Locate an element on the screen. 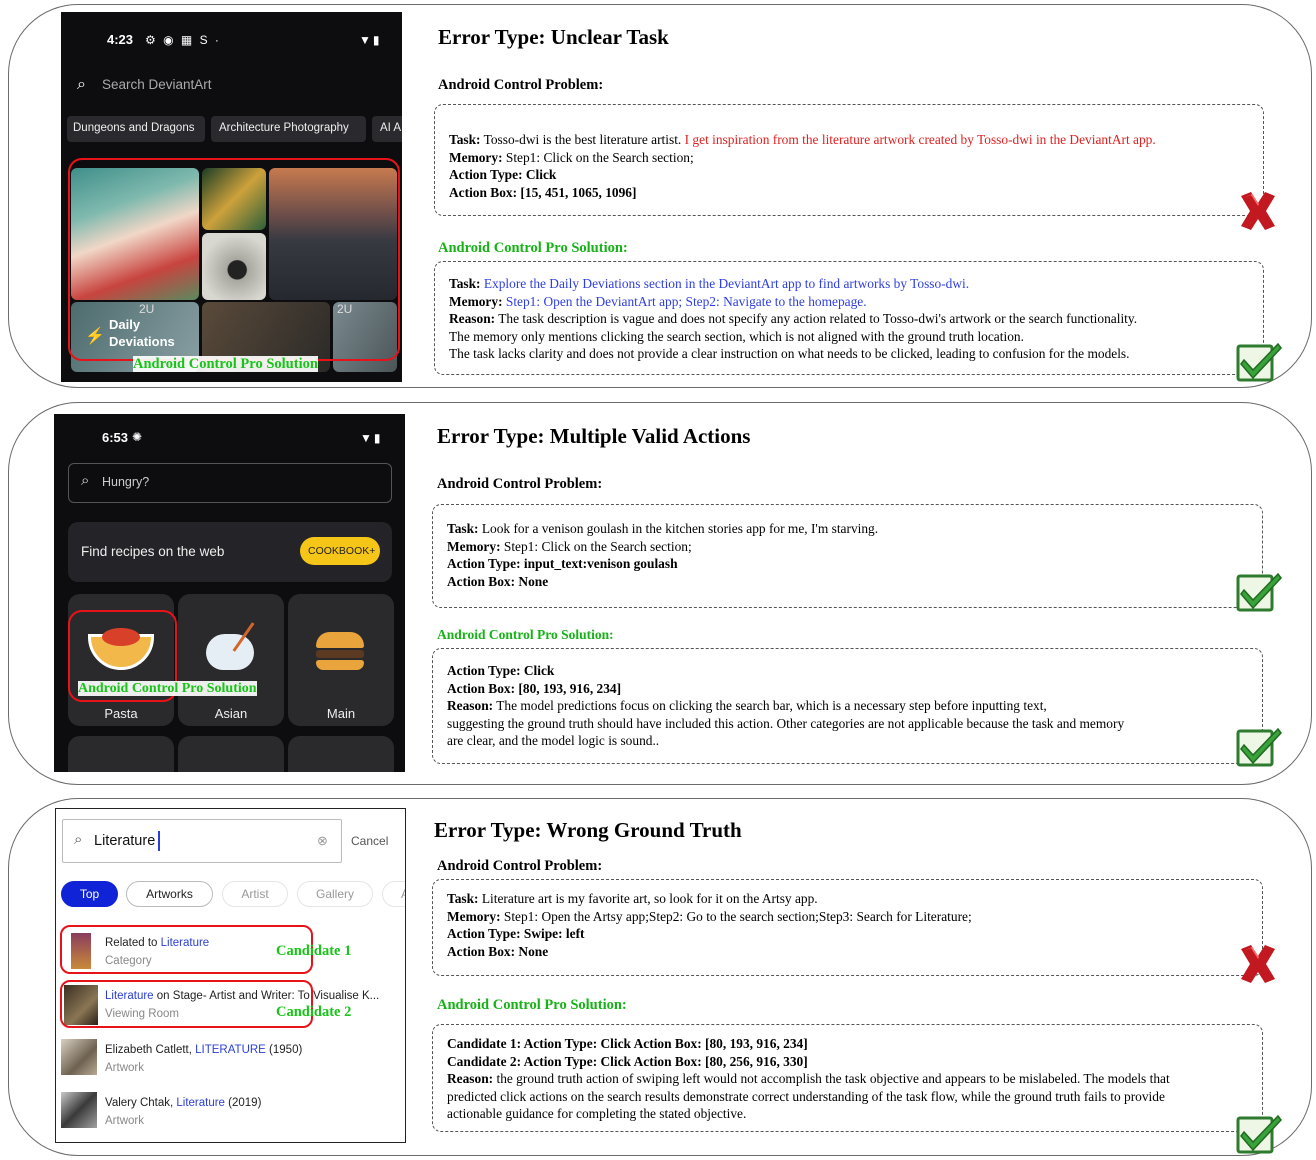 Image resolution: width=1316 pixels, height=1160 pixels. clear-icon: ⊗ is located at coordinates (322, 841).